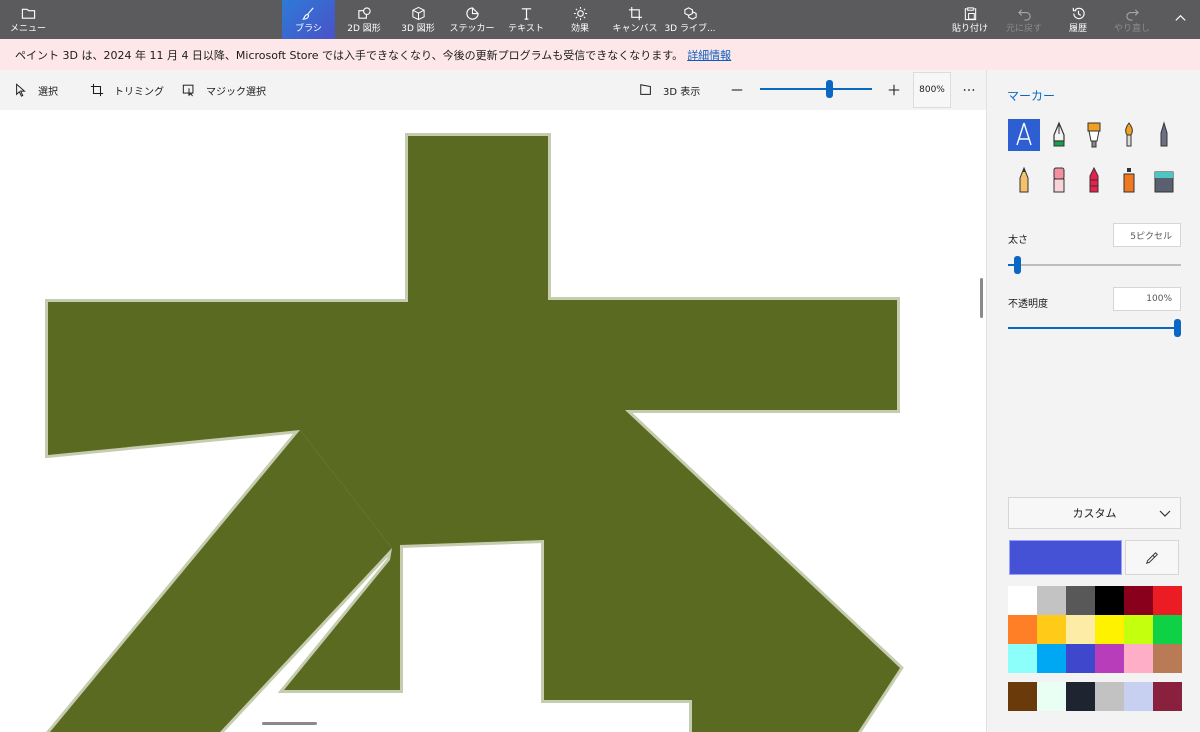  Describe the element at coordinates (1132, 19) in the screenshot. I see `redo-button: やり直し` at that location.